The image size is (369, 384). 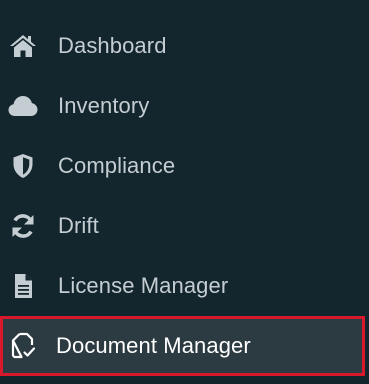 What do you see at coordinates (143, 285) in the screenshot?
I see `sidebar-item-label: License Manager` at bounding box center [143, 285].